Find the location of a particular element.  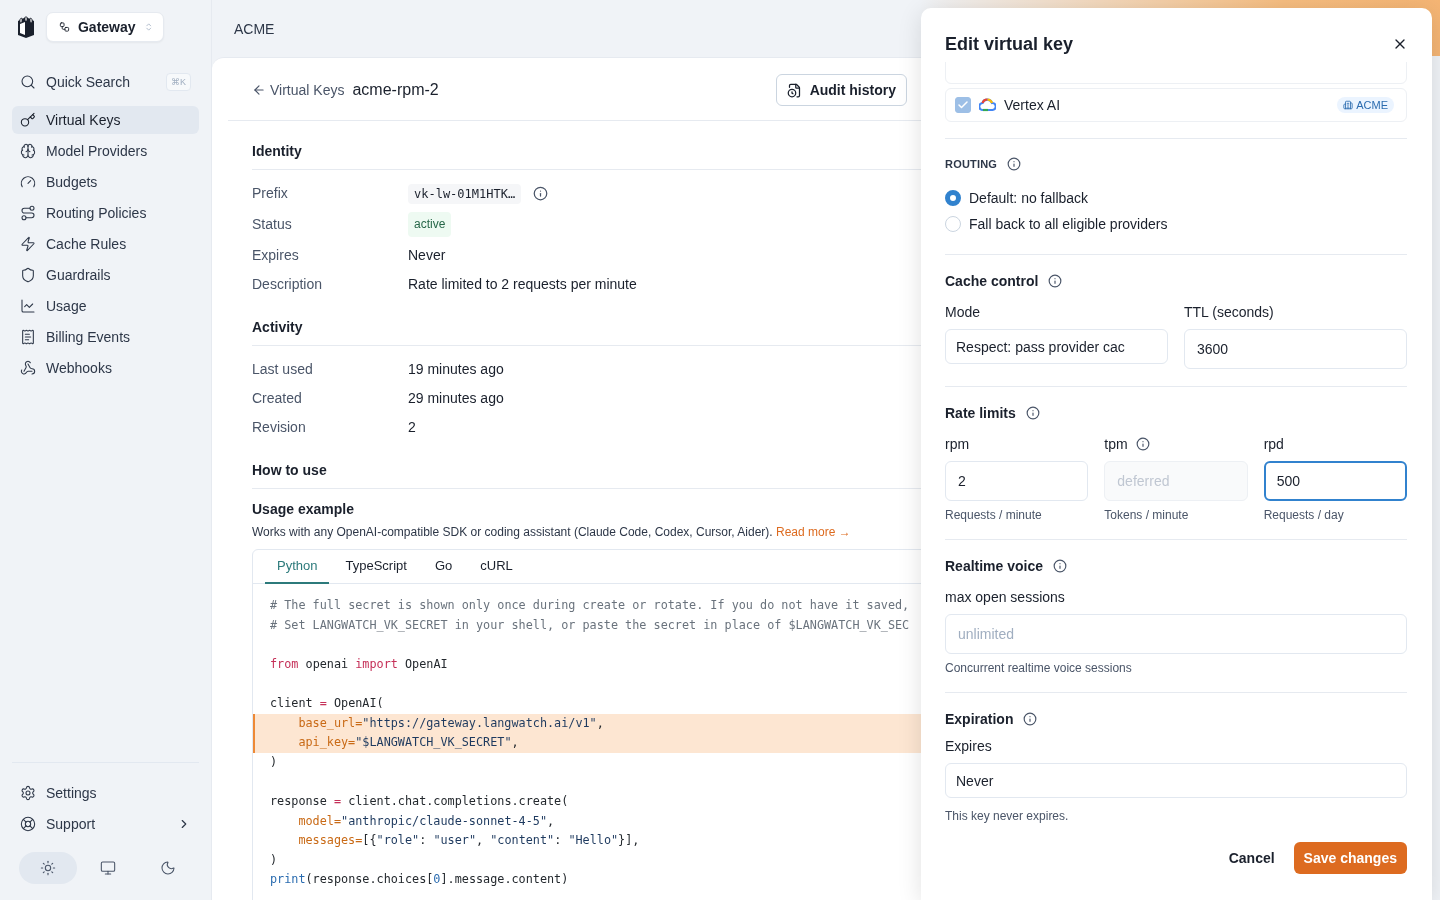

sidebar-item: Cache Rules is located at coordinates (105, 244).